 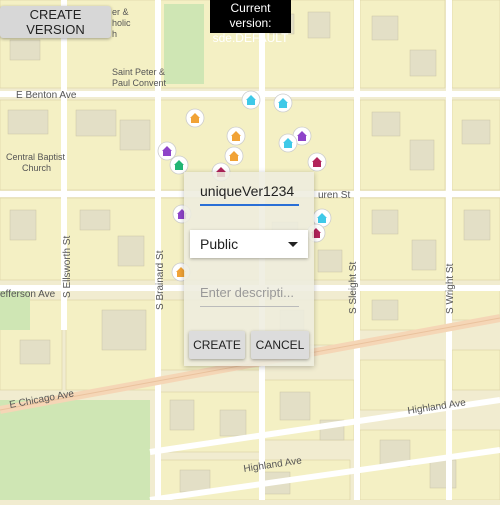 What do you see at coordinates (280, 345) in the screenshot?
I see `cancel-button: CANCEL` at bounding box center [280, 345].